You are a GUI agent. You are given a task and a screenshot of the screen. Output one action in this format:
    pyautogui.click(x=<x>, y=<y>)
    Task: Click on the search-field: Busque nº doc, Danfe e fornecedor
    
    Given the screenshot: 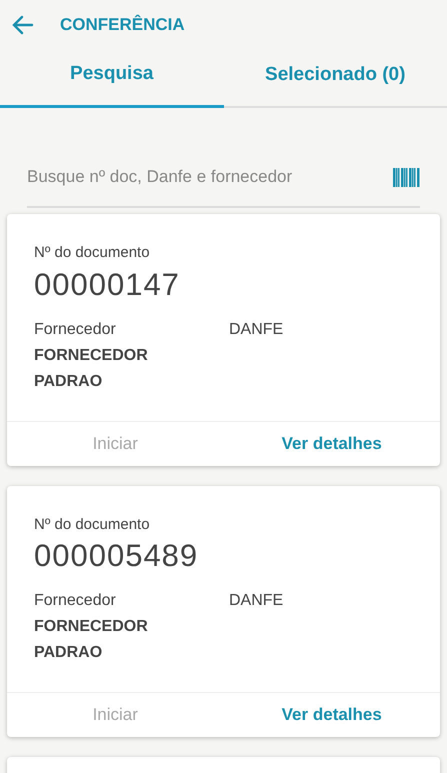 What is the action you would take?
    pyautogui.click(x=210, y=177)
    